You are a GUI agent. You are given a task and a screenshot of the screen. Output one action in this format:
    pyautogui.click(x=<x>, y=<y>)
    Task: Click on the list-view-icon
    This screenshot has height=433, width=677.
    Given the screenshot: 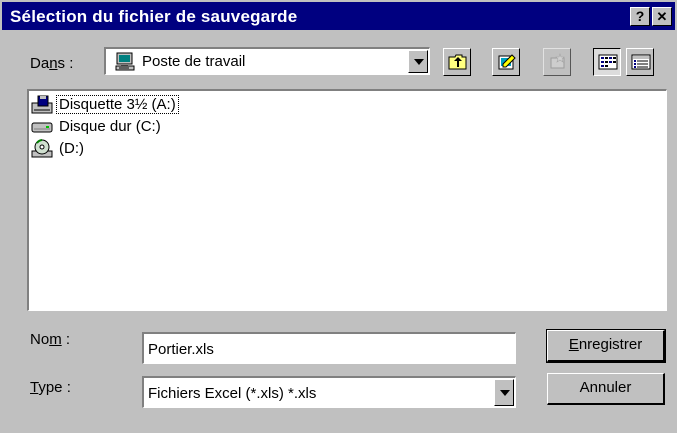 What is the action you would take?
    pyautogui.click(x=608, y=62)
    